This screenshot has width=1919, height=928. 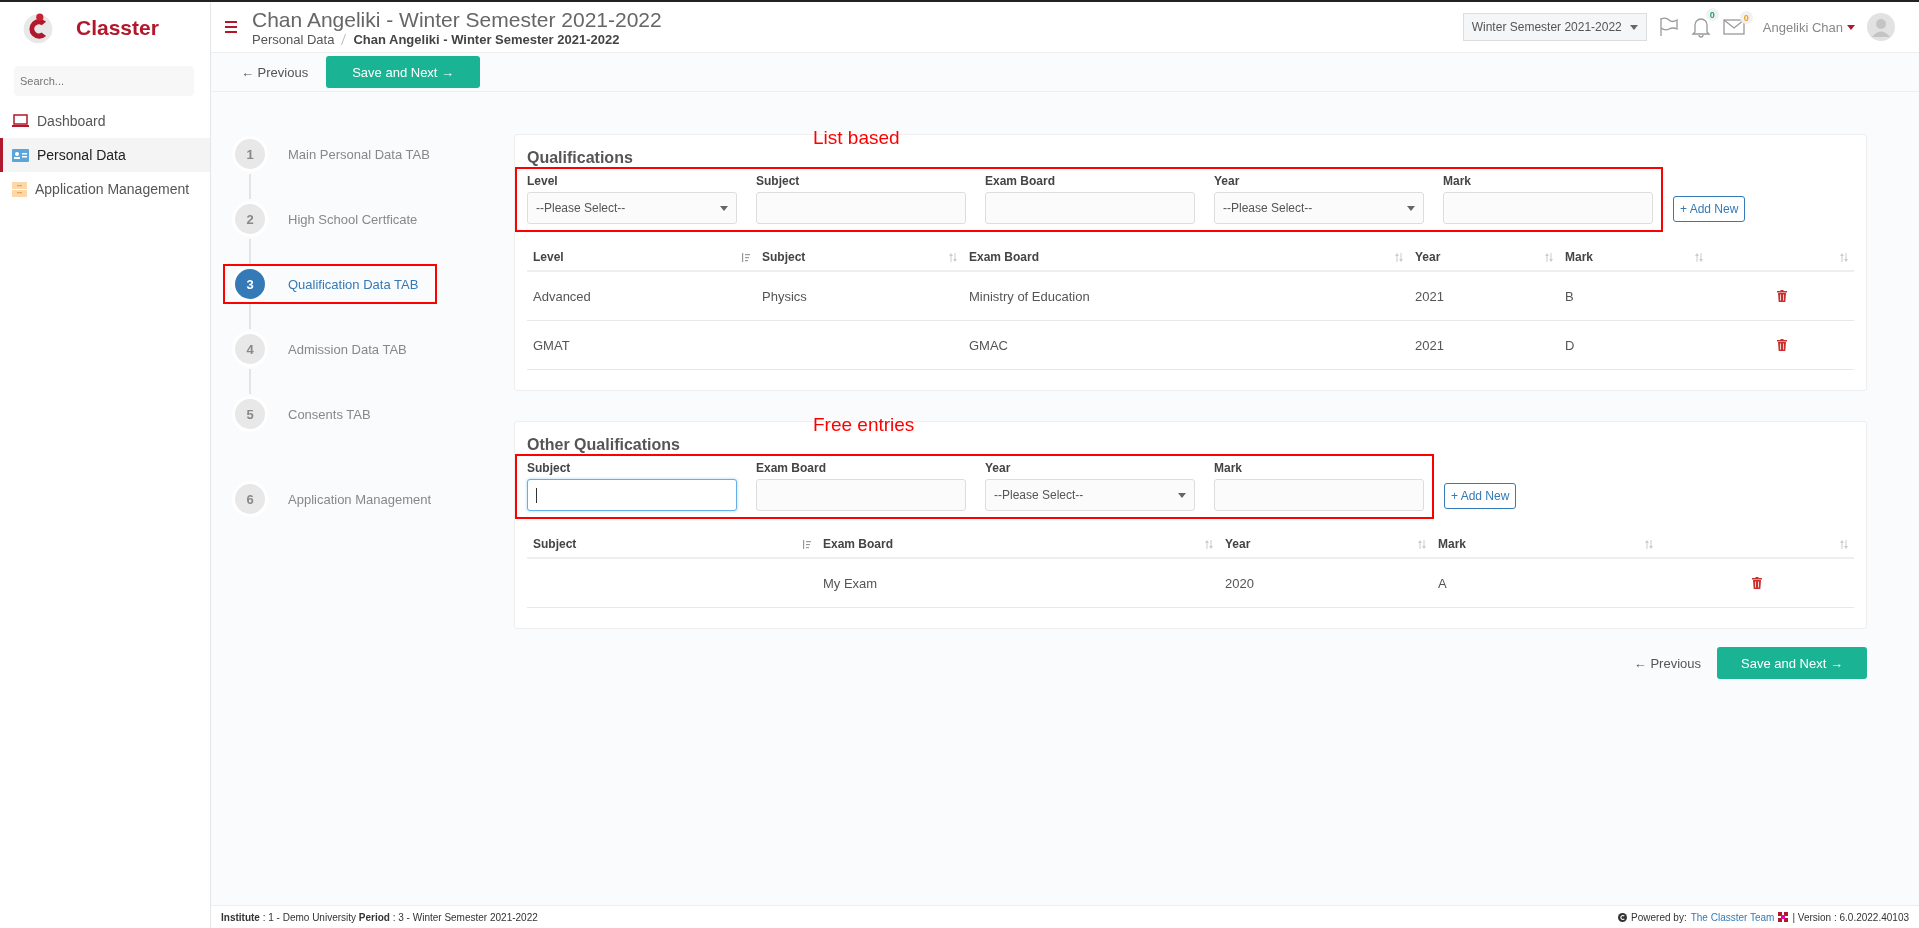 What do you see at coordinates (632, 495) in the screenshot?
I see `input-field` at bounding box center [632, 495].